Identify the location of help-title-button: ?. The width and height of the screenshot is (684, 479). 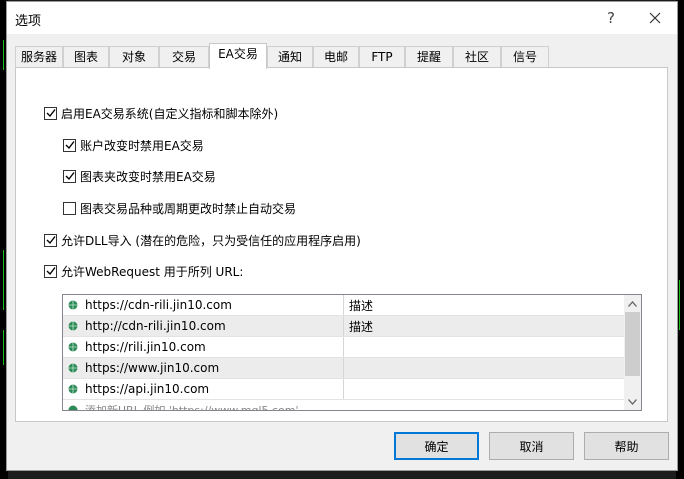
(611, 18).